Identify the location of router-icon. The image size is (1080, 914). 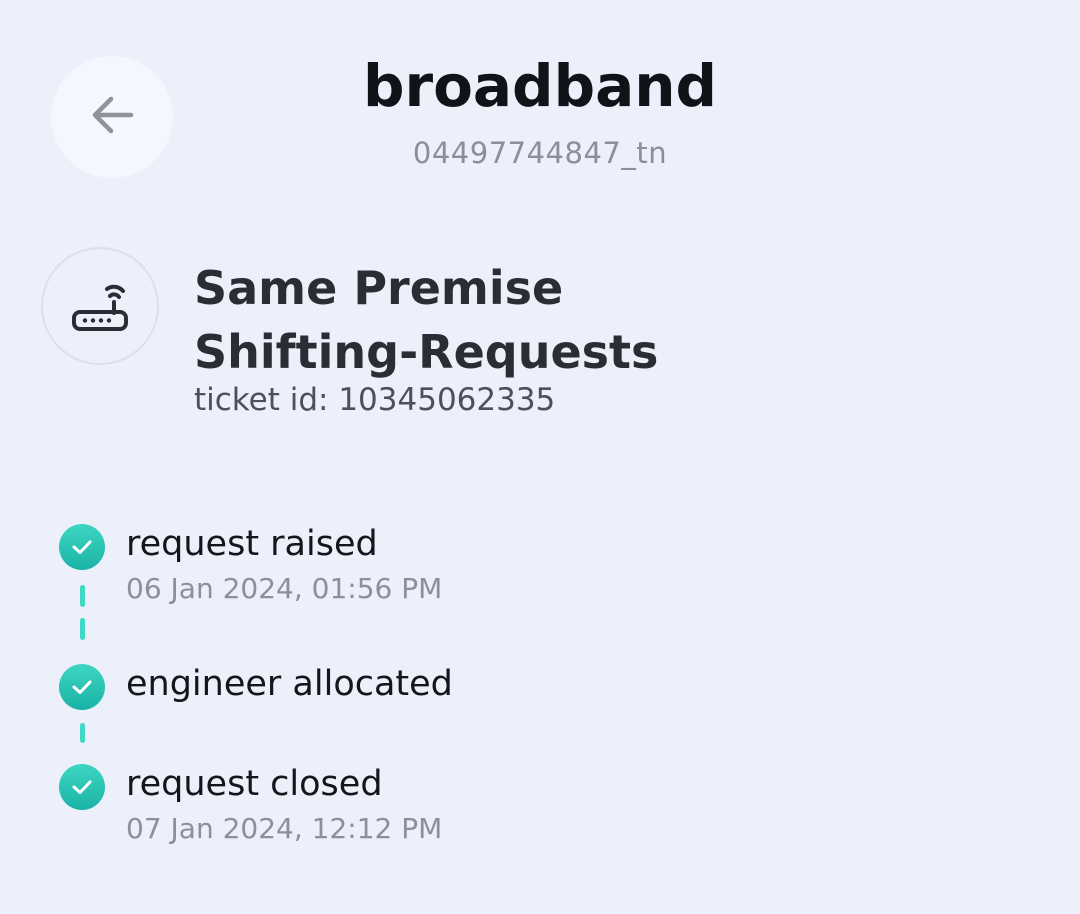
(100, 306).